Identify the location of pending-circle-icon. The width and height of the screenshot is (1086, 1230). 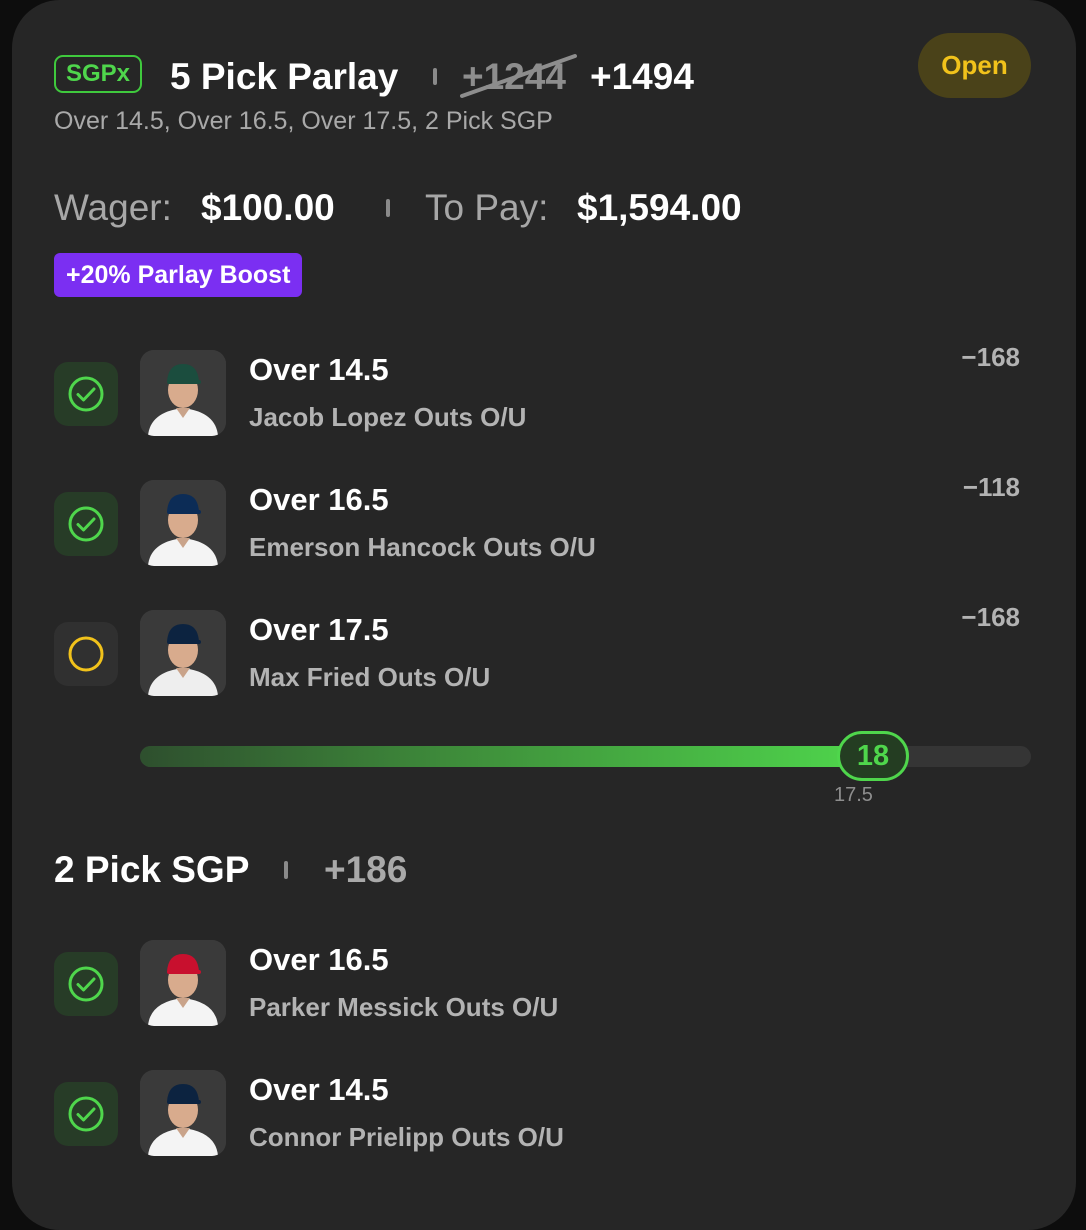
(86, 654).